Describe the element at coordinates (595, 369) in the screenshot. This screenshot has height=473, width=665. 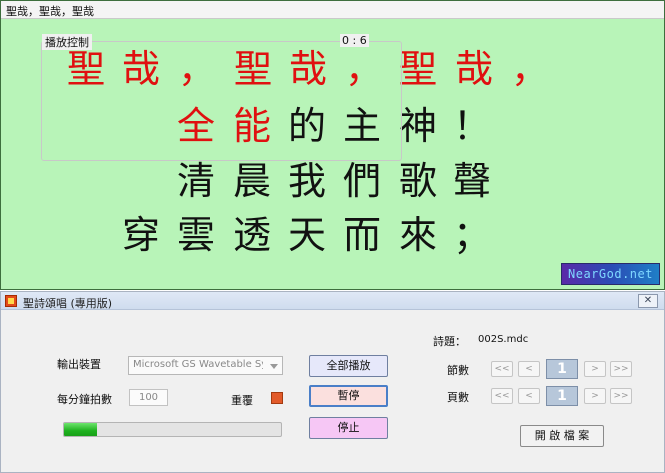
I see `verse-next-button: >` at that location.